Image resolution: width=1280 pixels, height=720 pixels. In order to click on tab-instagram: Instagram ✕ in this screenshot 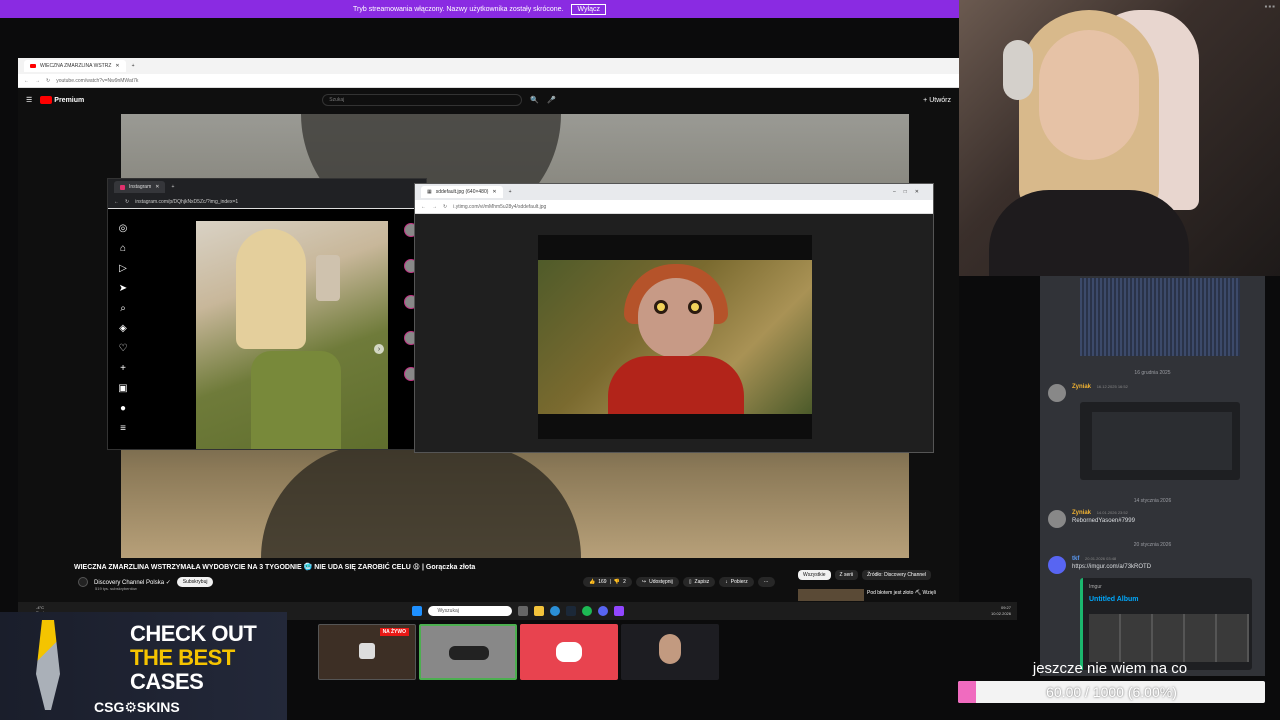, I will do `click(140, 187)`.